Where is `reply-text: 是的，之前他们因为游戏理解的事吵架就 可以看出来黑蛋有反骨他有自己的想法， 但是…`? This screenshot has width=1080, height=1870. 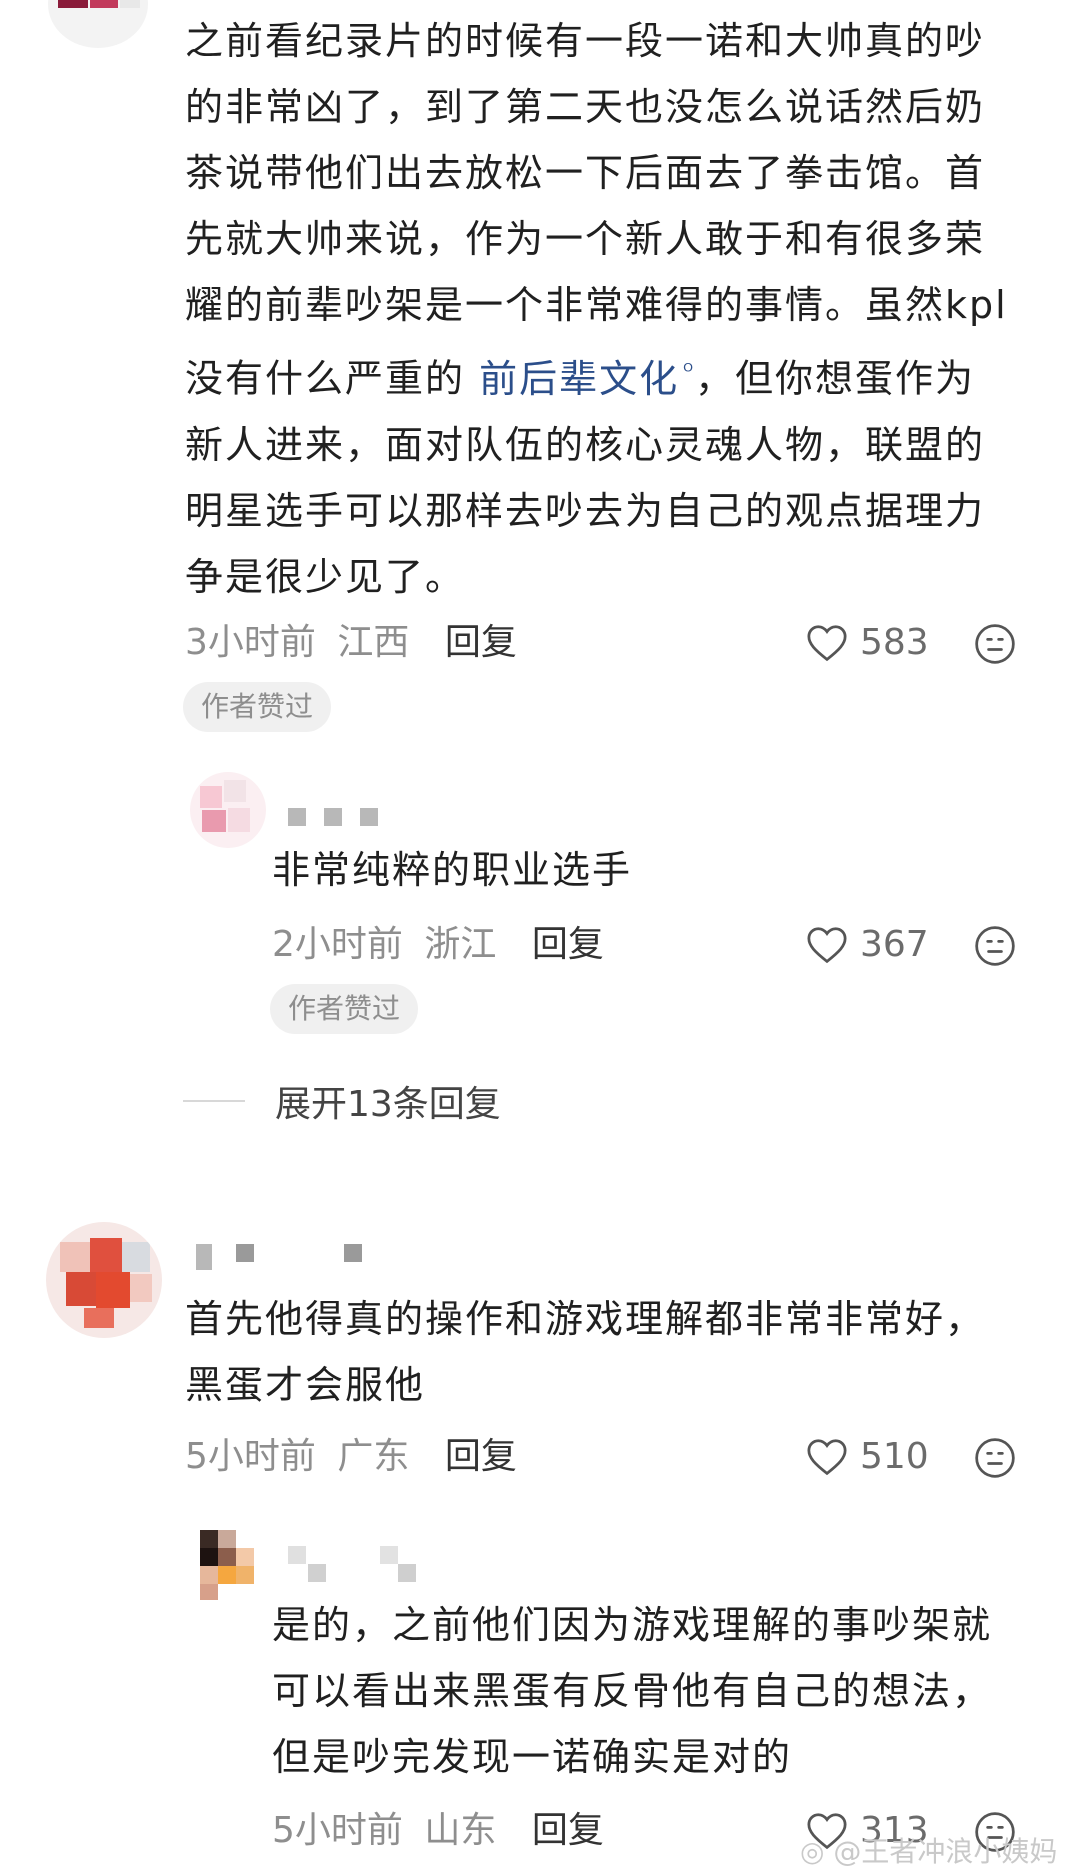 reply-text: 是的，之前他们因为游戏理解的事吵架就 可以看出来黑蛋有反骨他有自己的想法， 但是… is located at coordinates (672, 1691).